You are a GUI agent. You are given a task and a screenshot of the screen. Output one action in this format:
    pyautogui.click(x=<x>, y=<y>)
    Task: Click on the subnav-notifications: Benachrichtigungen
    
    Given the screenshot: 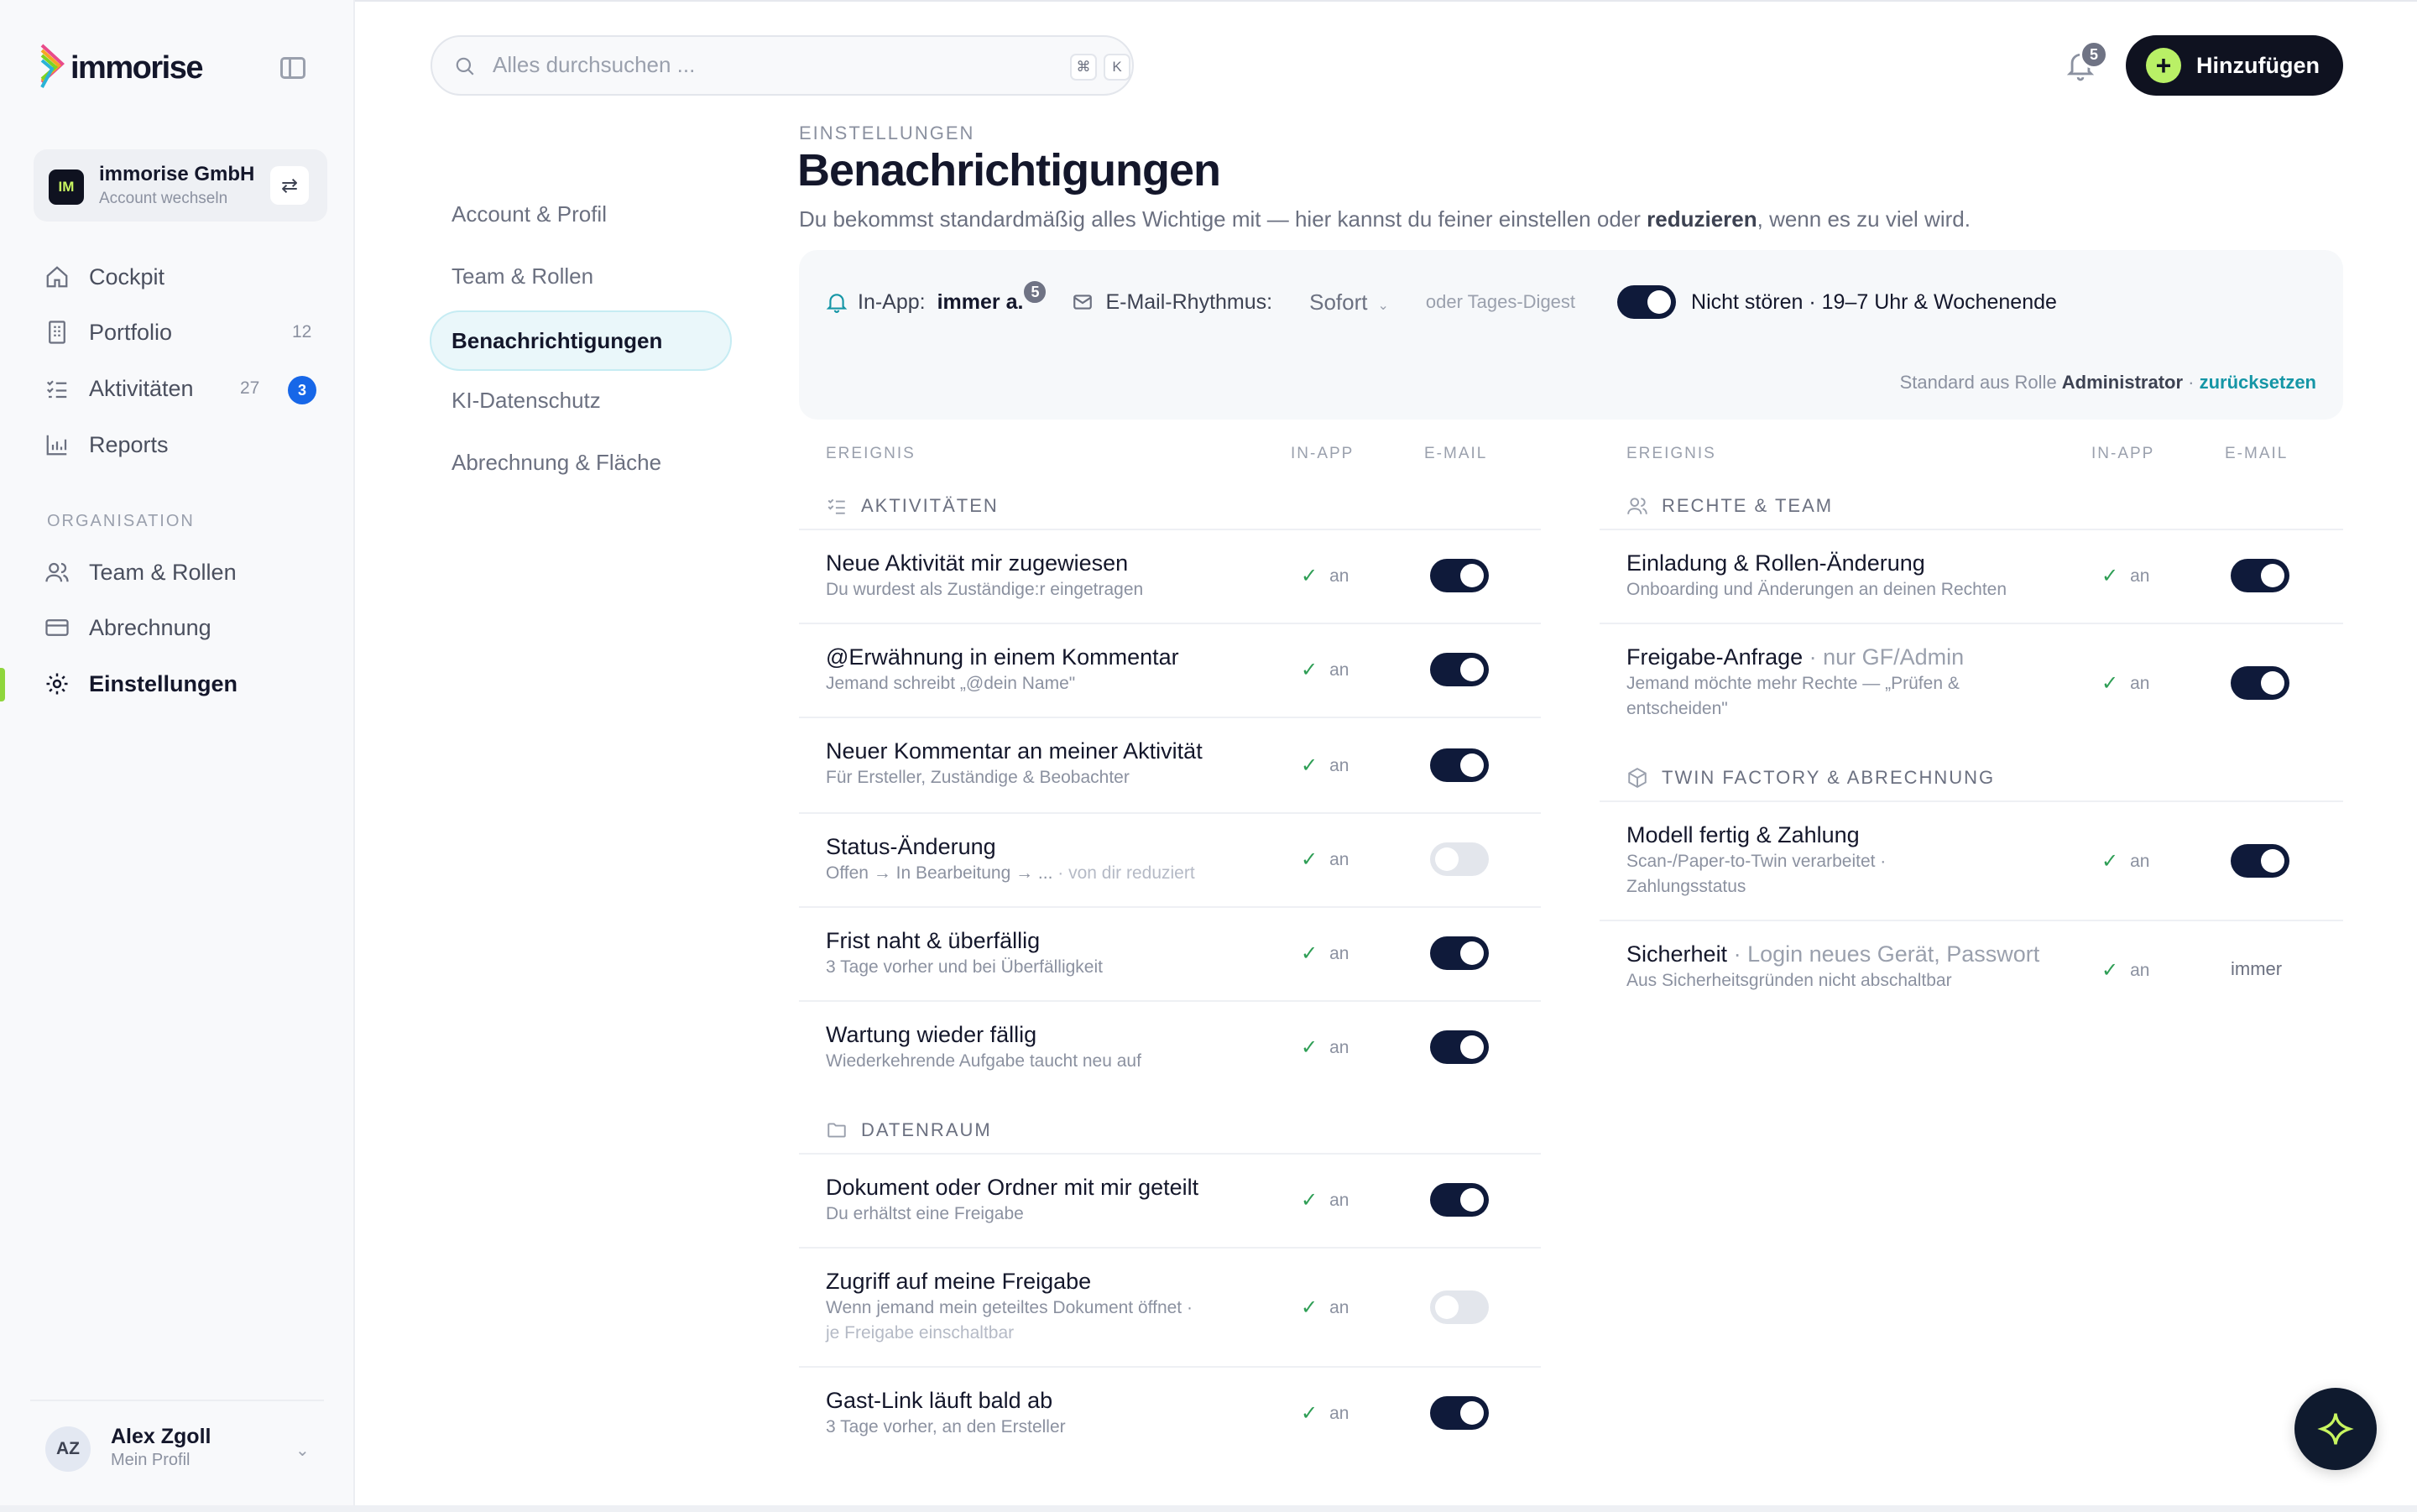 What is the action you would take?
    pyautogui.click(x=581, y=340)
    